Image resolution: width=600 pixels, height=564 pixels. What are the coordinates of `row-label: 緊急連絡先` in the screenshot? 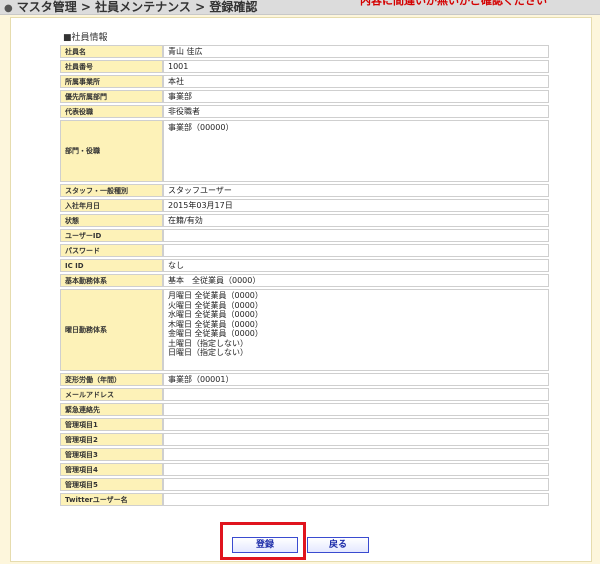 It's located at (111, 409).